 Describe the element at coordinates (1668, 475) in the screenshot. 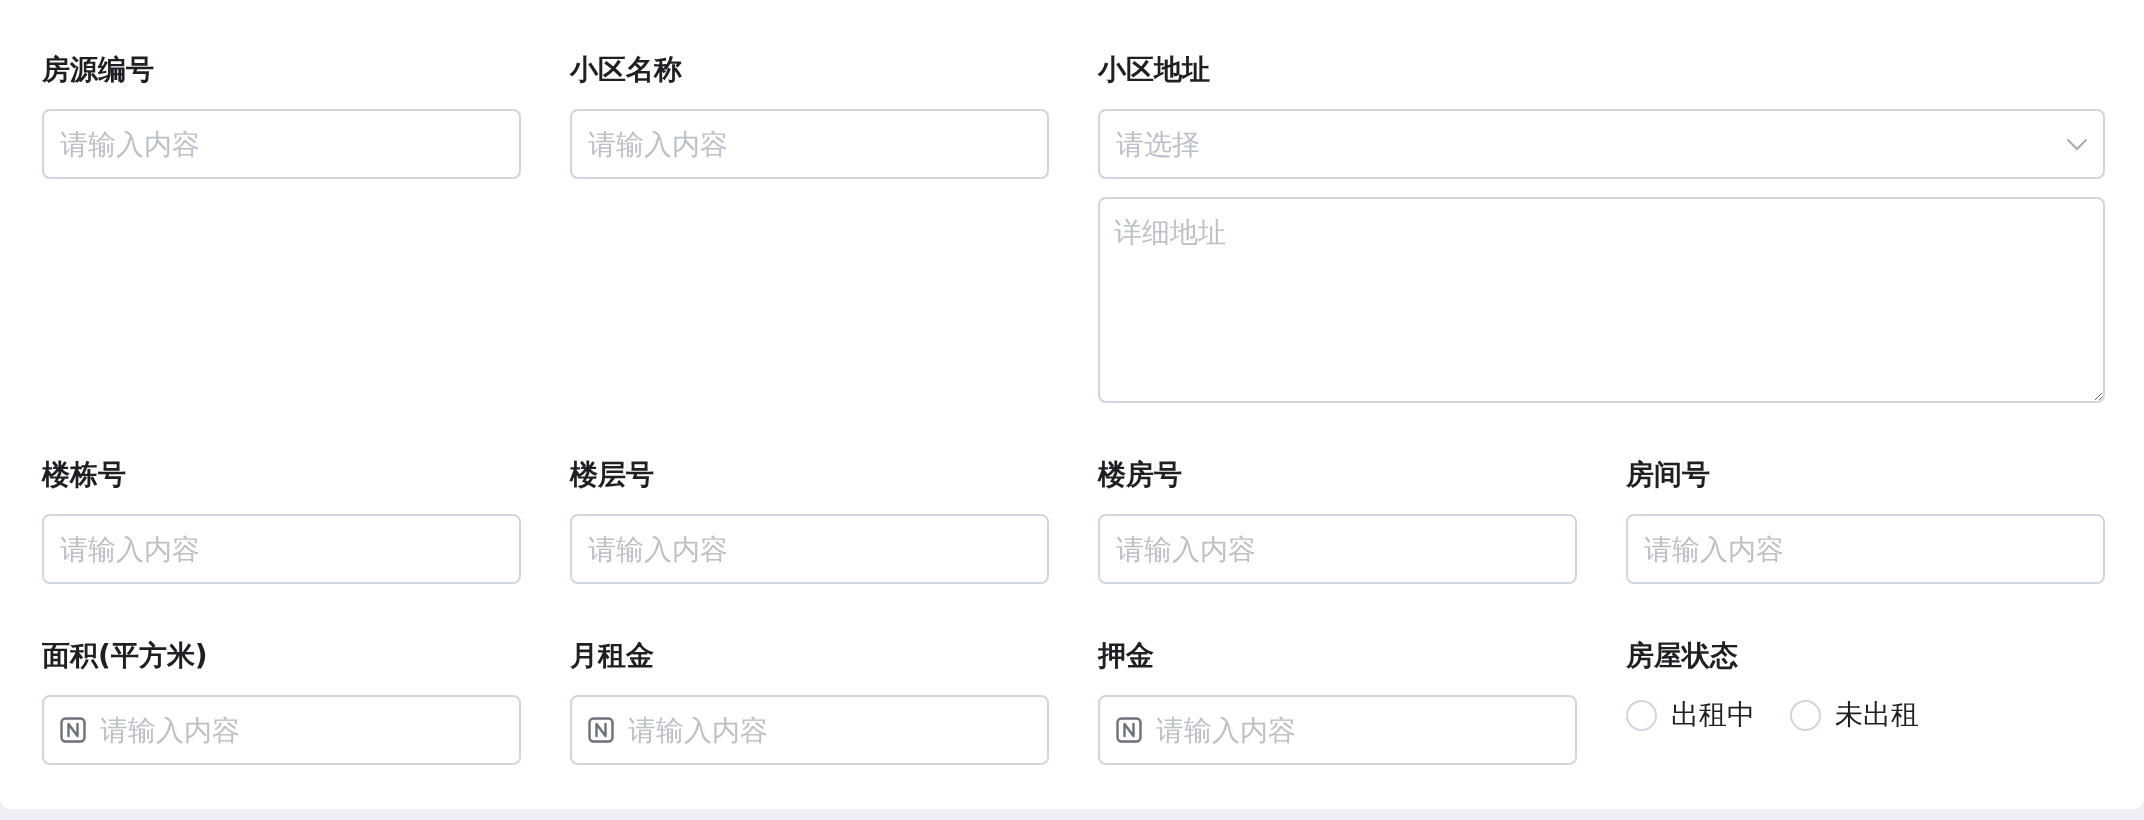

I see `field-label: 房间号` at that location.